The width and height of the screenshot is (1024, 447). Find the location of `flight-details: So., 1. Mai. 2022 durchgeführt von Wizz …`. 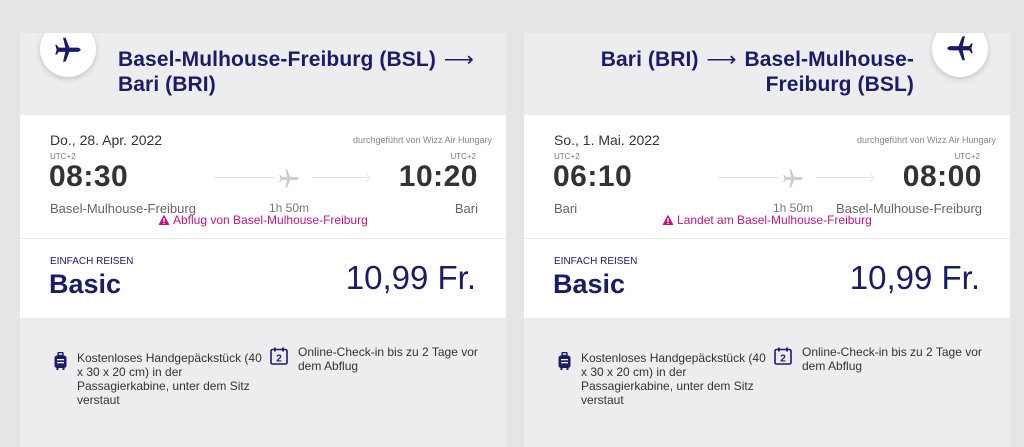

flight-details: So., 1. Mai. 2022 durchgeführt von Wizz … is located at coordinates (767, 176).